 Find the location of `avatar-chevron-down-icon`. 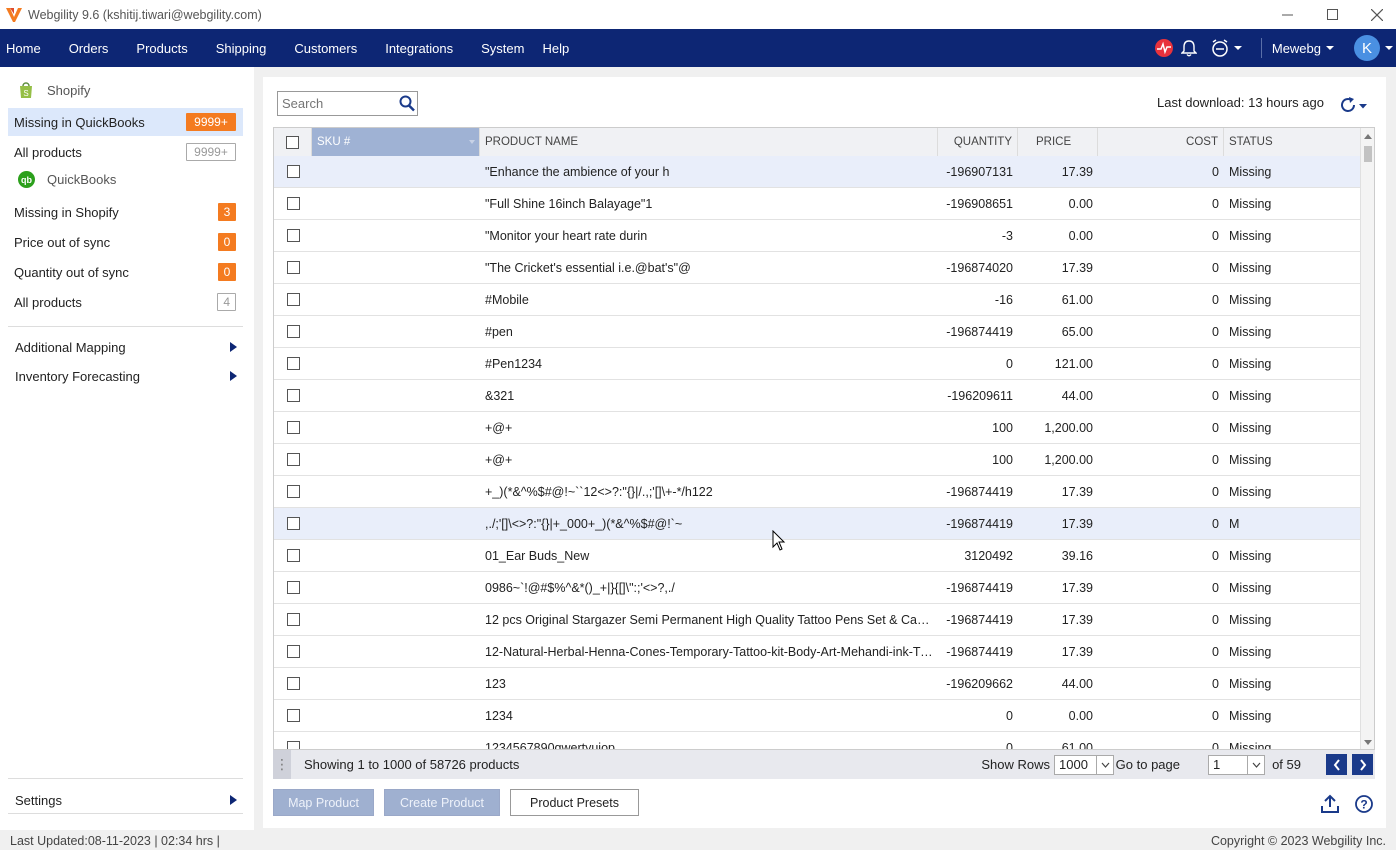

avatar-chevron-down-icon is located at coordinates (1389, 48).